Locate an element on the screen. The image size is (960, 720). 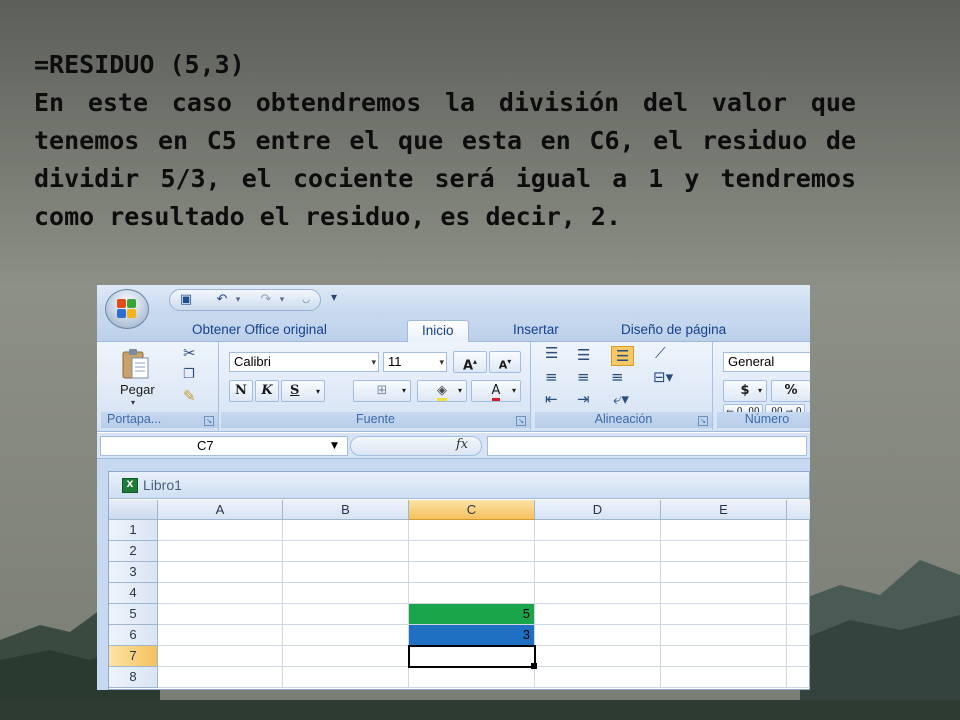
alignment-launcher-icon: ↘ is located at coordinates (703, 421).